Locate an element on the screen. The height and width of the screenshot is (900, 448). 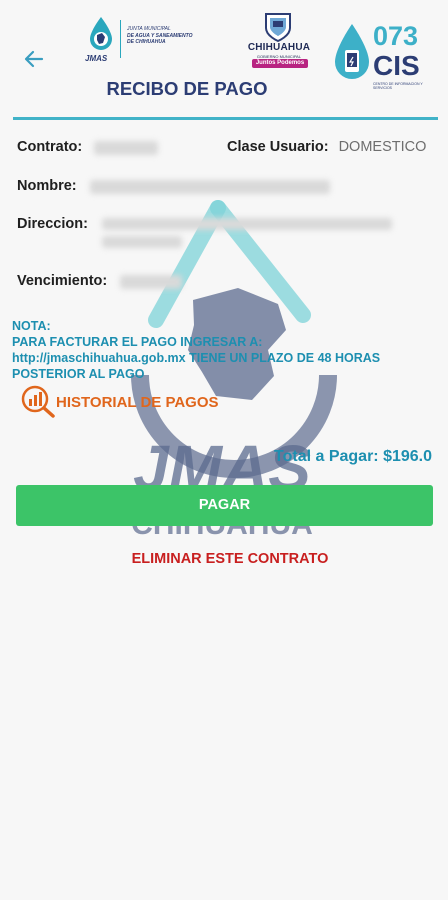
vencimiento-label: Vencimiento: is located at coordinates (62, 281).